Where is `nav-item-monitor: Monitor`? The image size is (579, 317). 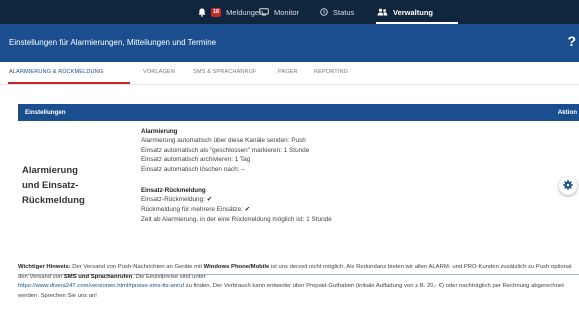 nav-item-monitor: Monitor is located at coordinates (279, 12).